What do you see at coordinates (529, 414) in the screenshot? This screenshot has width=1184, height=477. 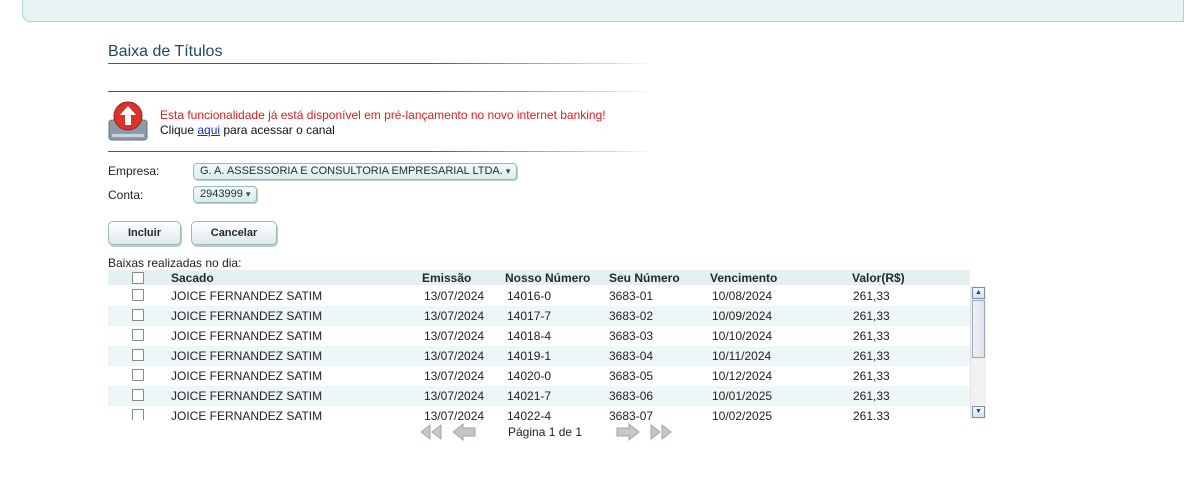 I see `cell-nosso-numero: 14022-4` at bounding box center [529, 414].